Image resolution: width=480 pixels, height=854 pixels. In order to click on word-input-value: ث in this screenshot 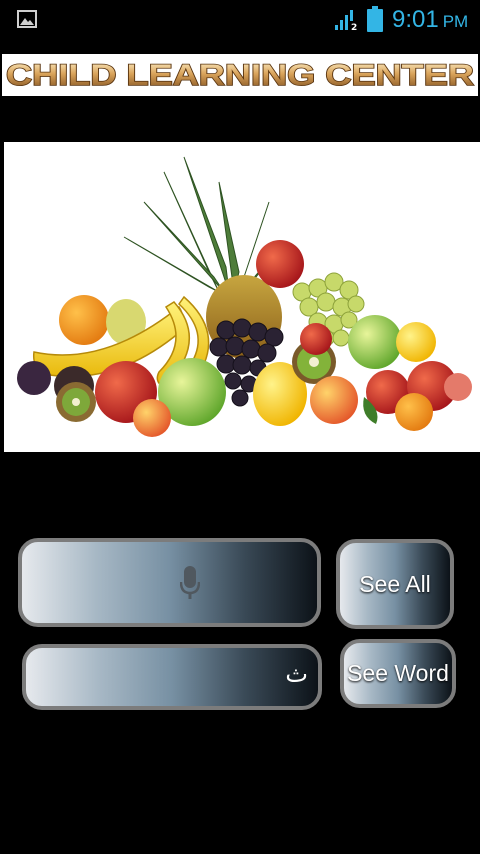, I will do `click(296, 674)`.